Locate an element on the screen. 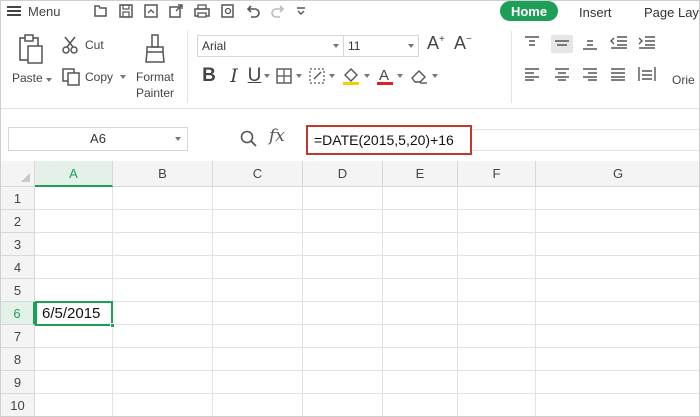  font-format-row: B I U A is located at coordinates (321, 76).